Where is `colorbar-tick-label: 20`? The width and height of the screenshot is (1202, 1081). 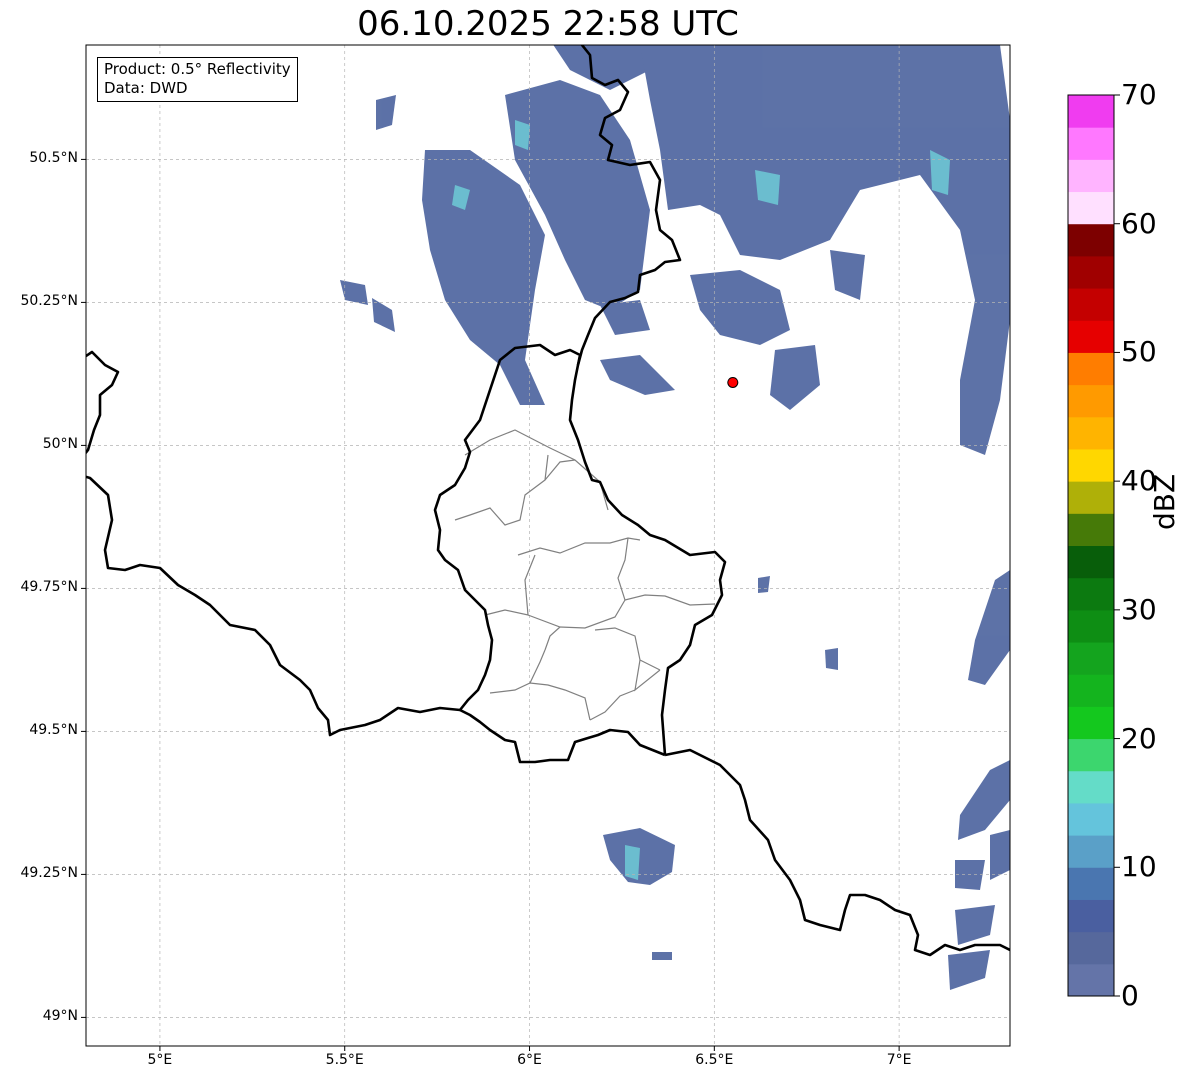 colorbar-tick-label: 20 is located at coordinates (1139, 738).